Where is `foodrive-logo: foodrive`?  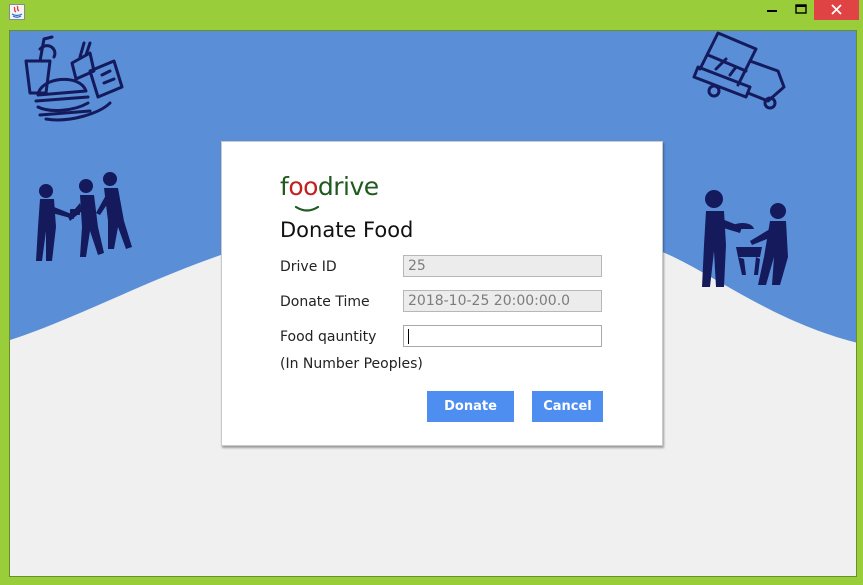 foodrive-logo: foodrive is located at coordinates (329, 186).